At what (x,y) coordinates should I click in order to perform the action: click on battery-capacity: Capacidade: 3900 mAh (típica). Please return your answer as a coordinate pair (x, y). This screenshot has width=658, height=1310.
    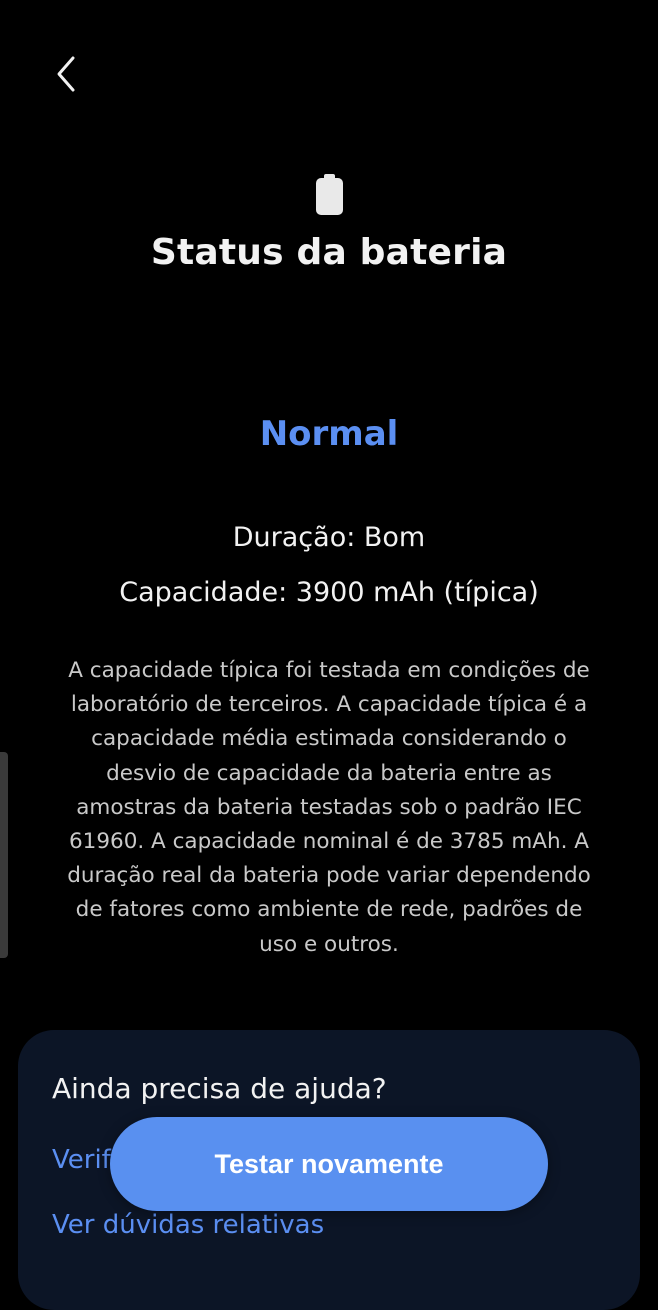
    Looking at the image, I should click on (329, 592).